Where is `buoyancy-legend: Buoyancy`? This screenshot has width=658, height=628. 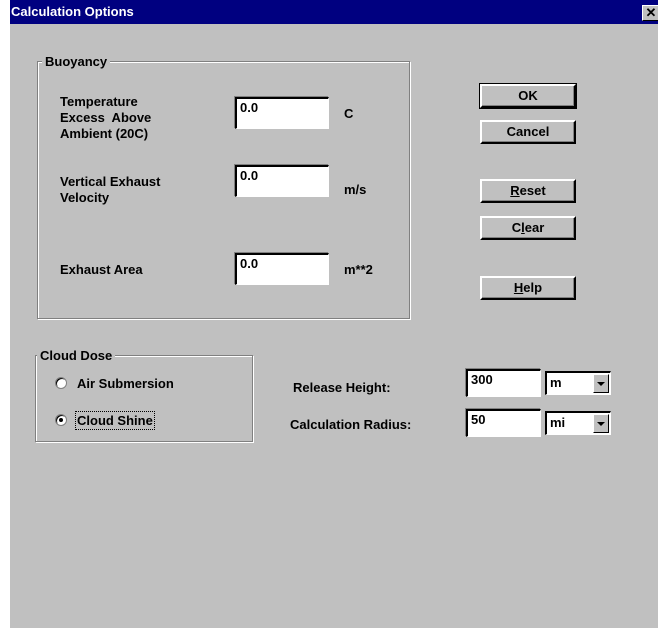 buoyancy-legend: Buoyancy is located at coordinates (76, 61).